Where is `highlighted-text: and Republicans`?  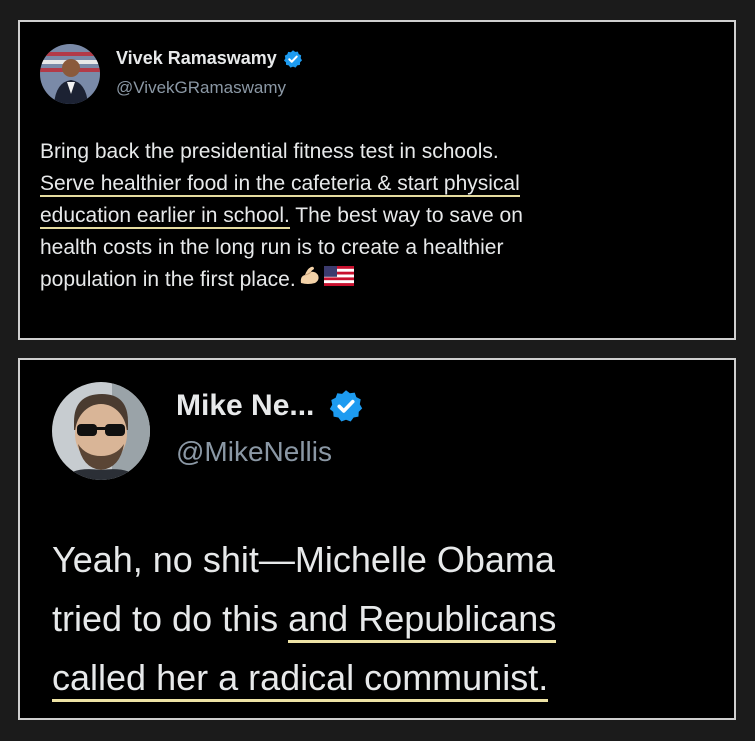 highlighted-text: and Republicans is located at coordinates (422, 620).